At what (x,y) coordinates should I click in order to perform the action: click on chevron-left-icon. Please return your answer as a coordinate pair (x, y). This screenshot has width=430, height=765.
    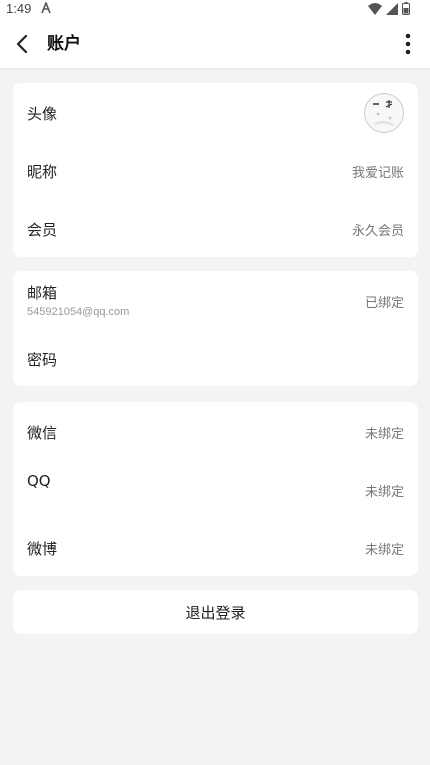
    Looking at the image, I should click on (22, 44).